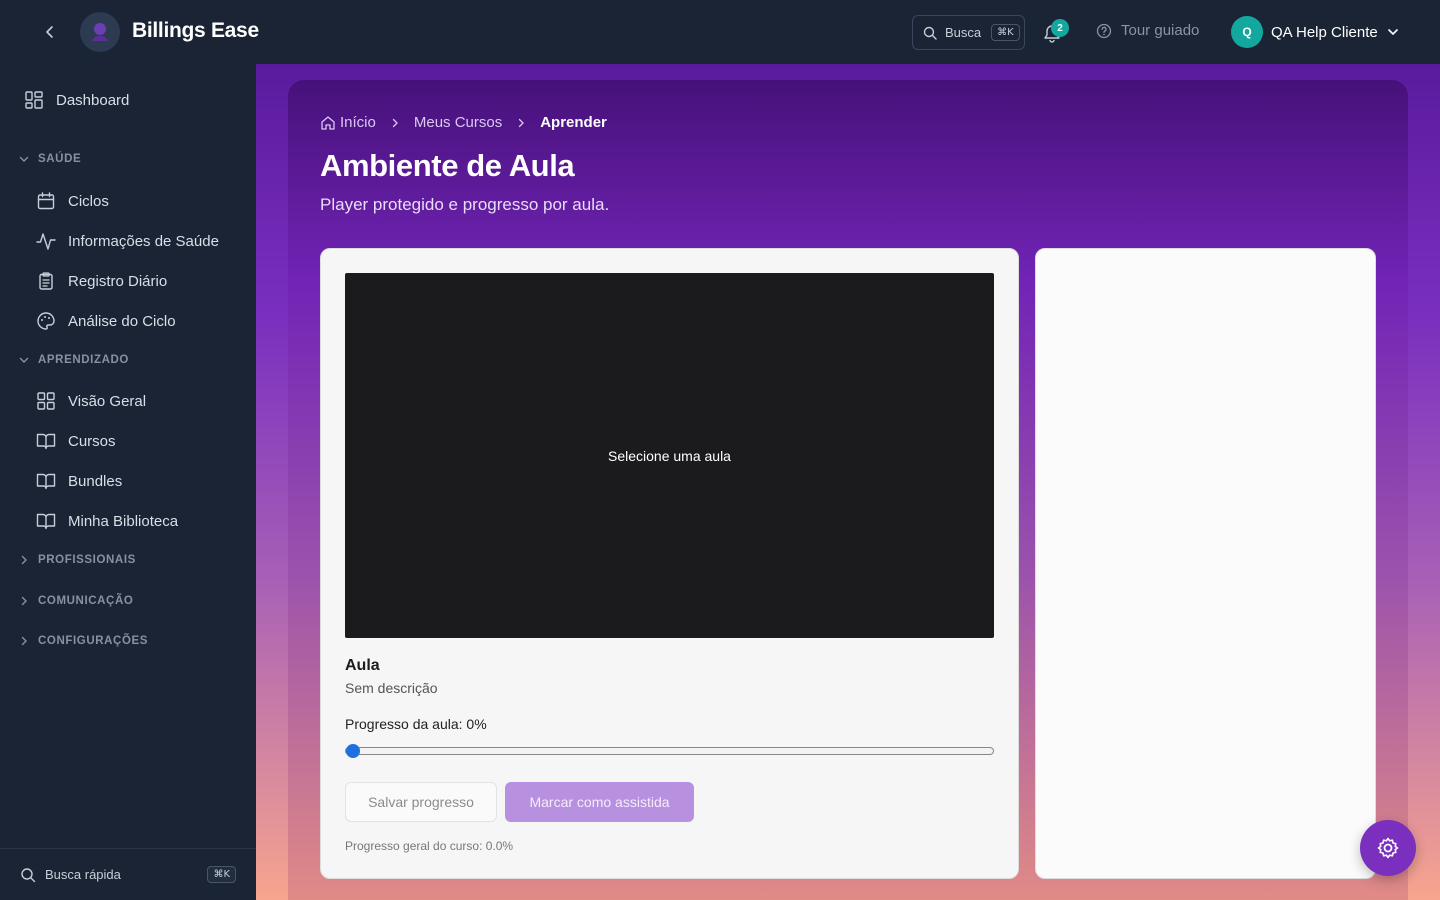  I want to click on search-button: Busca ⌘K, so click(968, 32).